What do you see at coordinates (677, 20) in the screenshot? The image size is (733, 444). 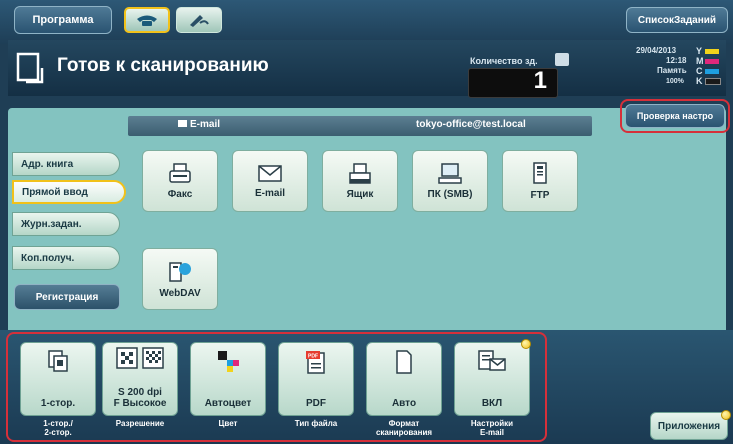 I see `job-list-button: СписокЗаданий` at bounding box center [677, 20].